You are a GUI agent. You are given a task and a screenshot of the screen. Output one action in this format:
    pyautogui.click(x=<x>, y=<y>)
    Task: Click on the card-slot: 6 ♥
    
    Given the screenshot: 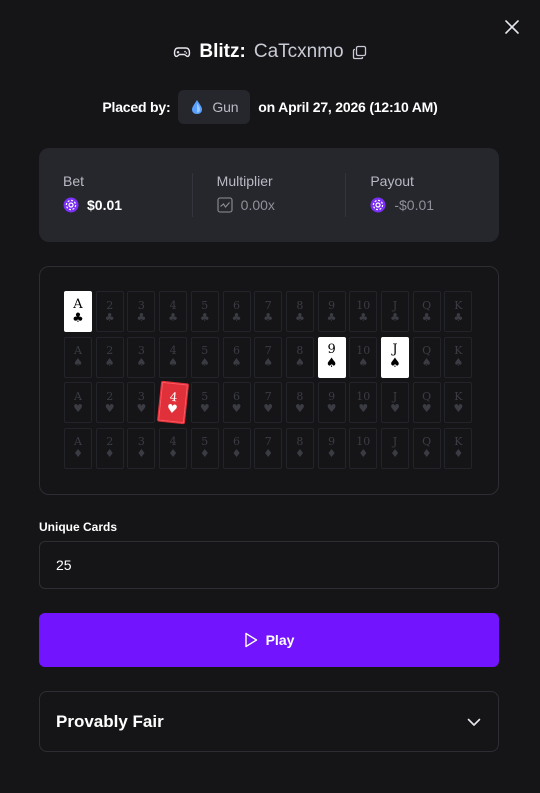 What is the action you would take?
    pyautogui.click(x=236, y=402)
    